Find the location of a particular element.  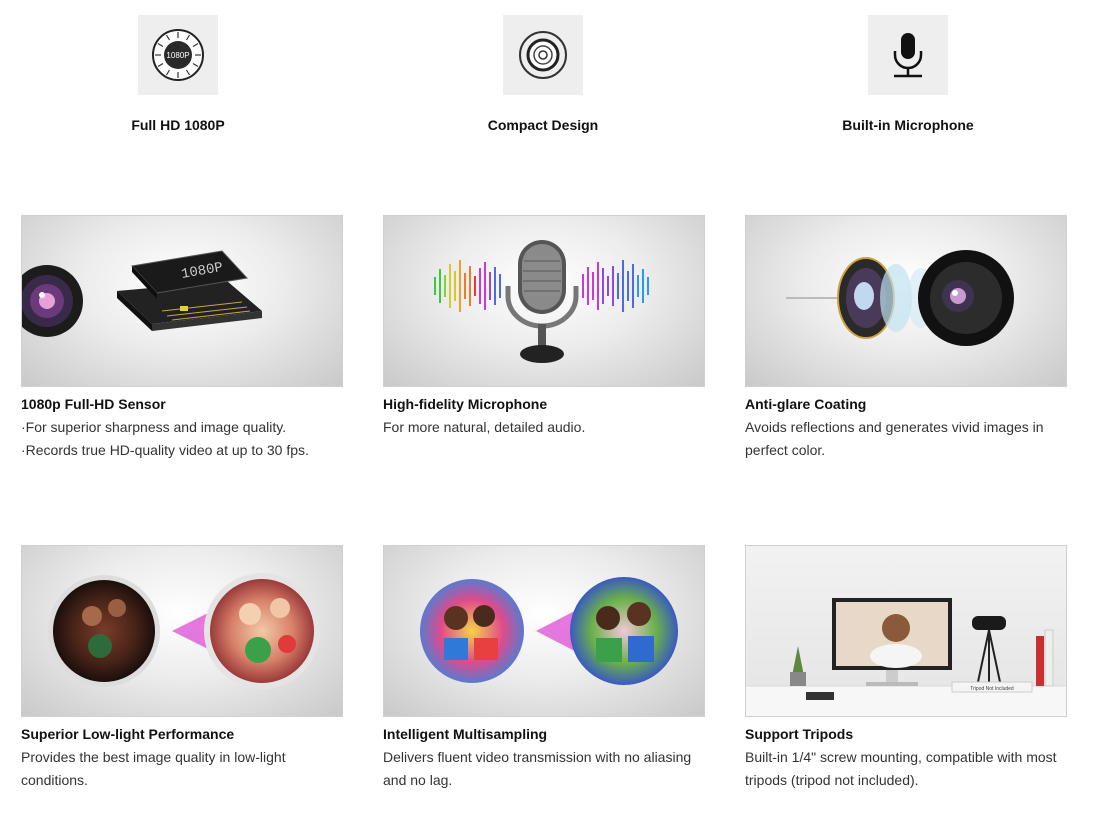

hd-1080p-icon-box: 1080P is located at coordinates (178, 55).